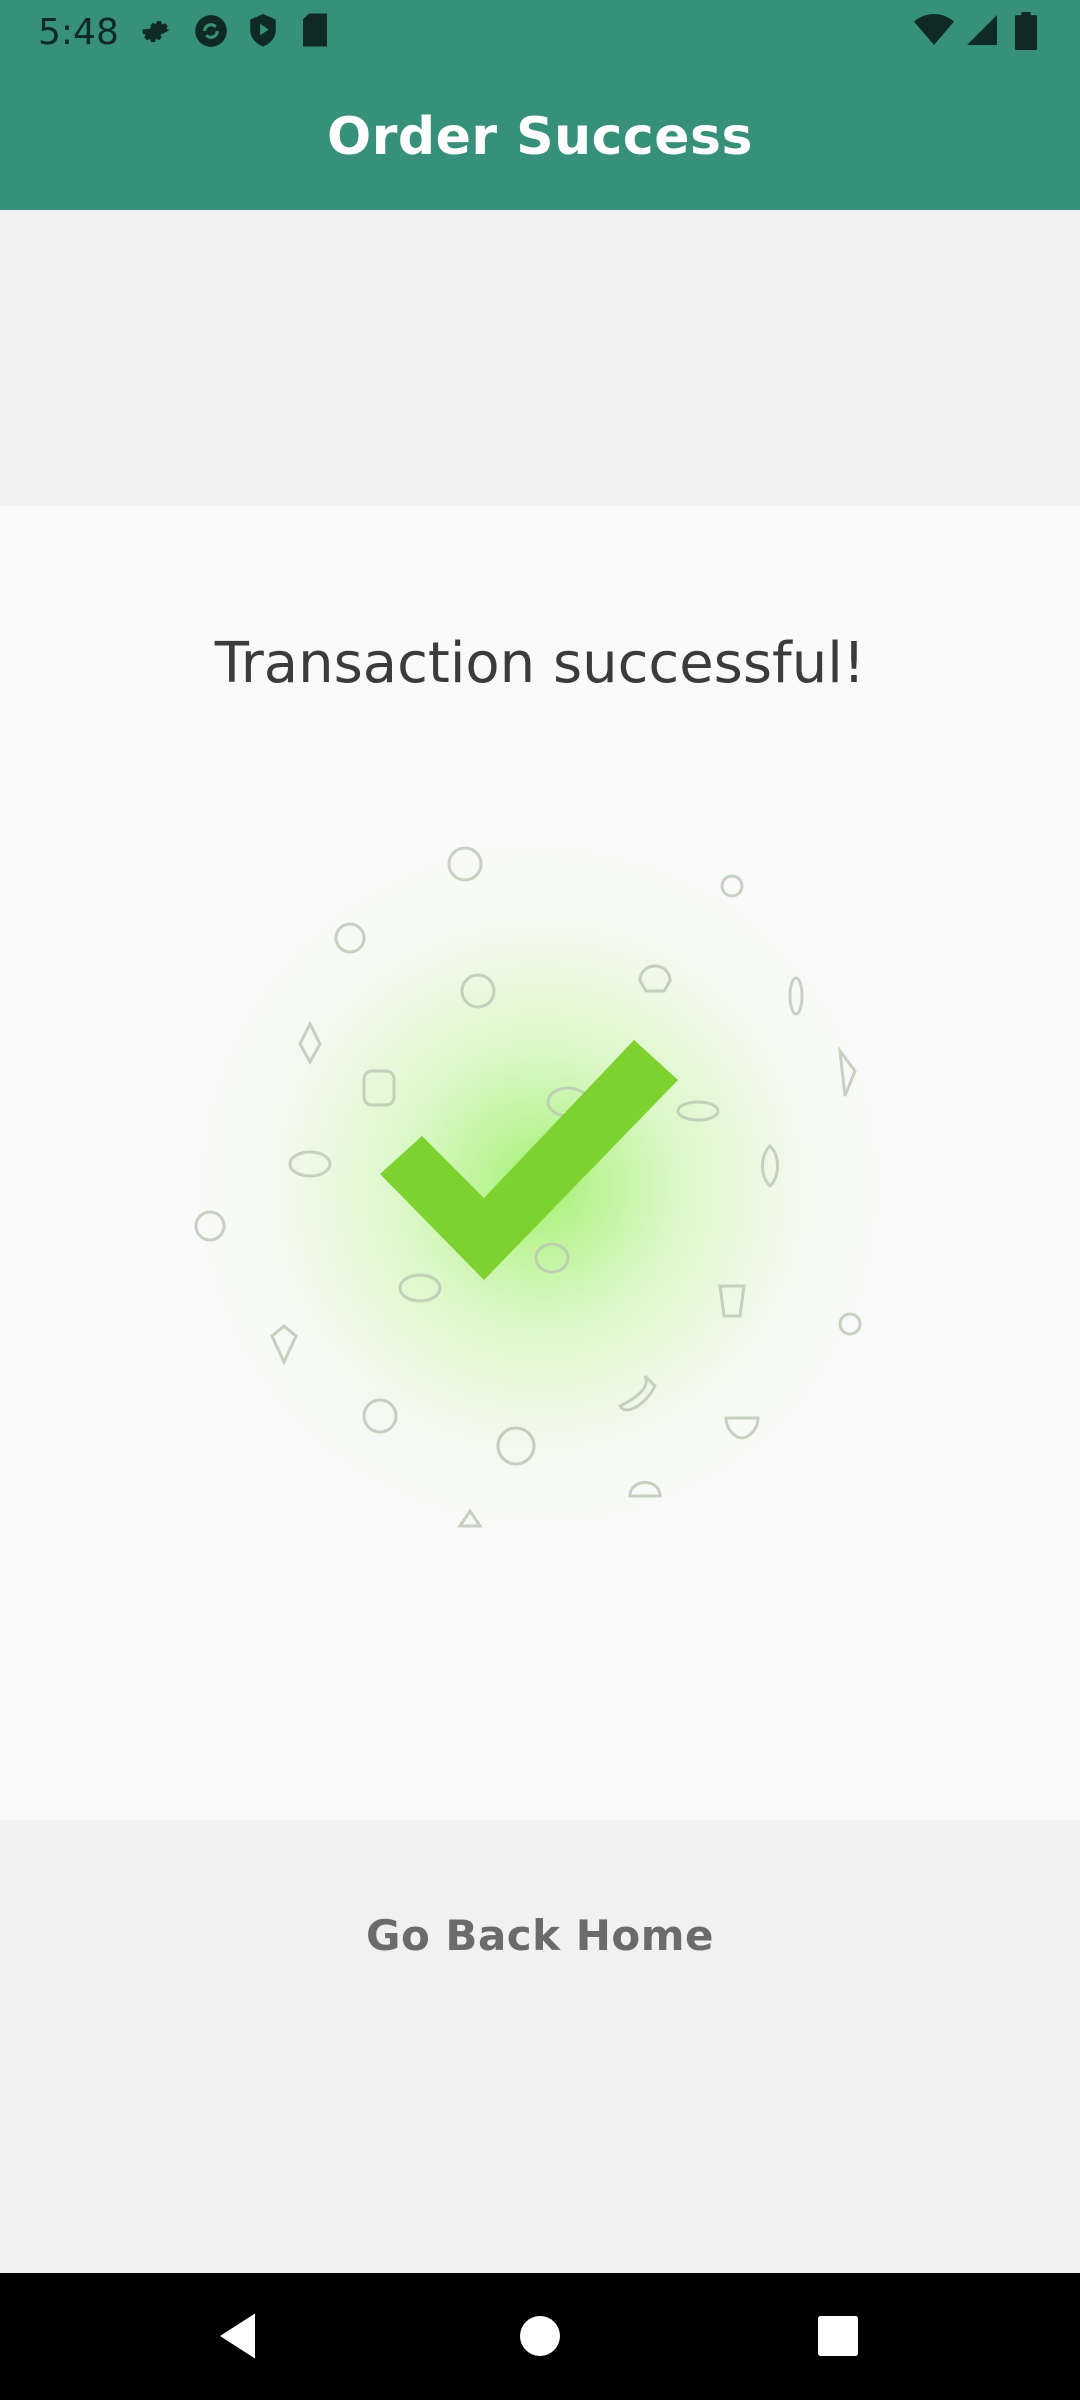 The height and width of the screenshot is (2400, 1080). Describe the element at coordinates (158, 32) in the screenshot. I see `settings-icon` at that location.